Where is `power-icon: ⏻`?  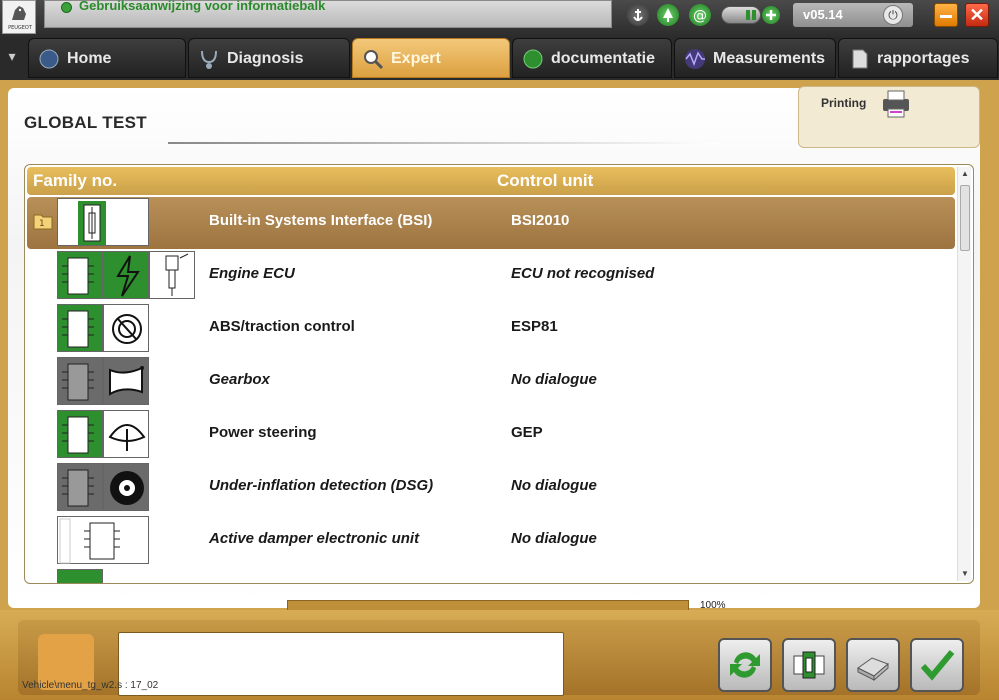
power-icon: ⏻ is located at coordinates (893, 15).